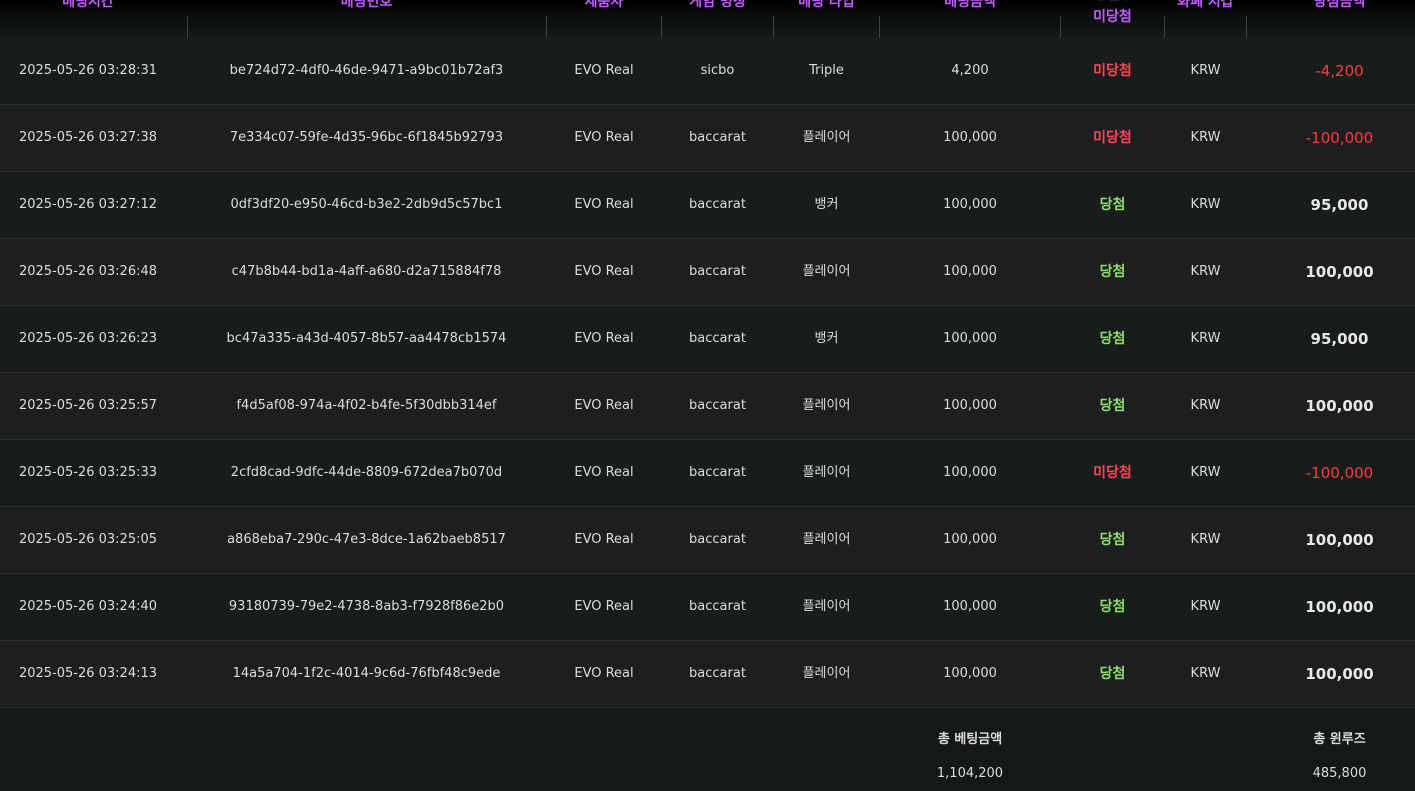 The width and height of the screenshot is (1415, 791). I want to click on cell-bet-time: 2025-05-26 03:27:12, so click(88, 204).